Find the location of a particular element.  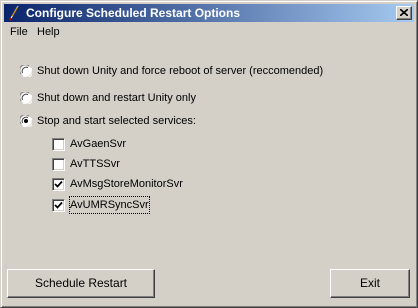

menu-bar: File Help is located at coordinates (209, 32).